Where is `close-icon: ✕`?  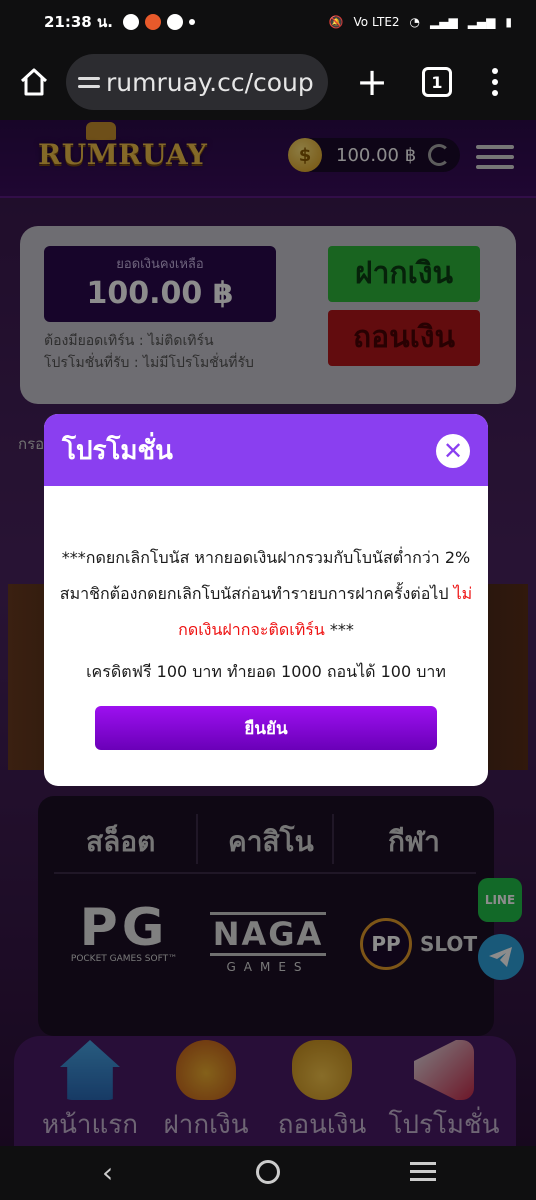
close-icon: ✕ is located at coordinates (453, 451).